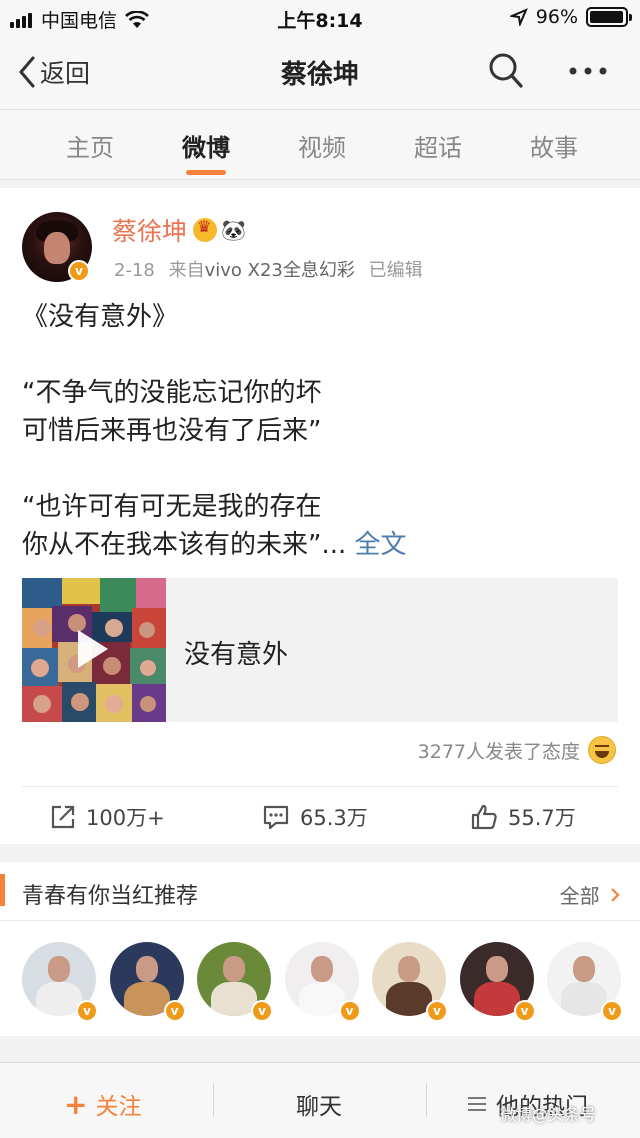 The height and width of the screenshot is (1138, 640). What do you see at coordinates (554, 145) in the screenshot?
I see `tab-story: 故事` at bounding box center [554, 145].